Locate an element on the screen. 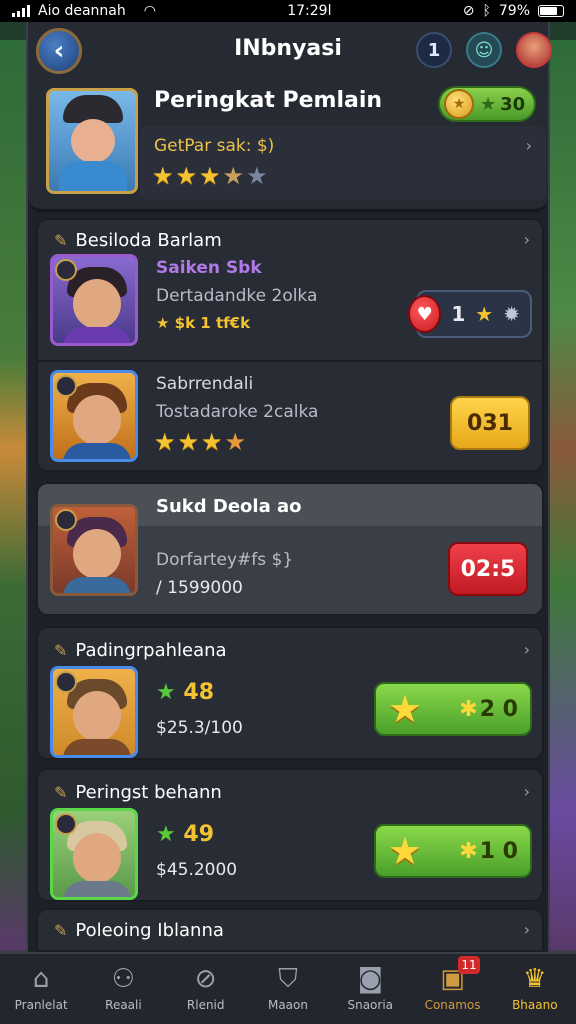 The image size is (576, 1024). bluetooth-icon: ᛒ is located at coordinates (486, 11).